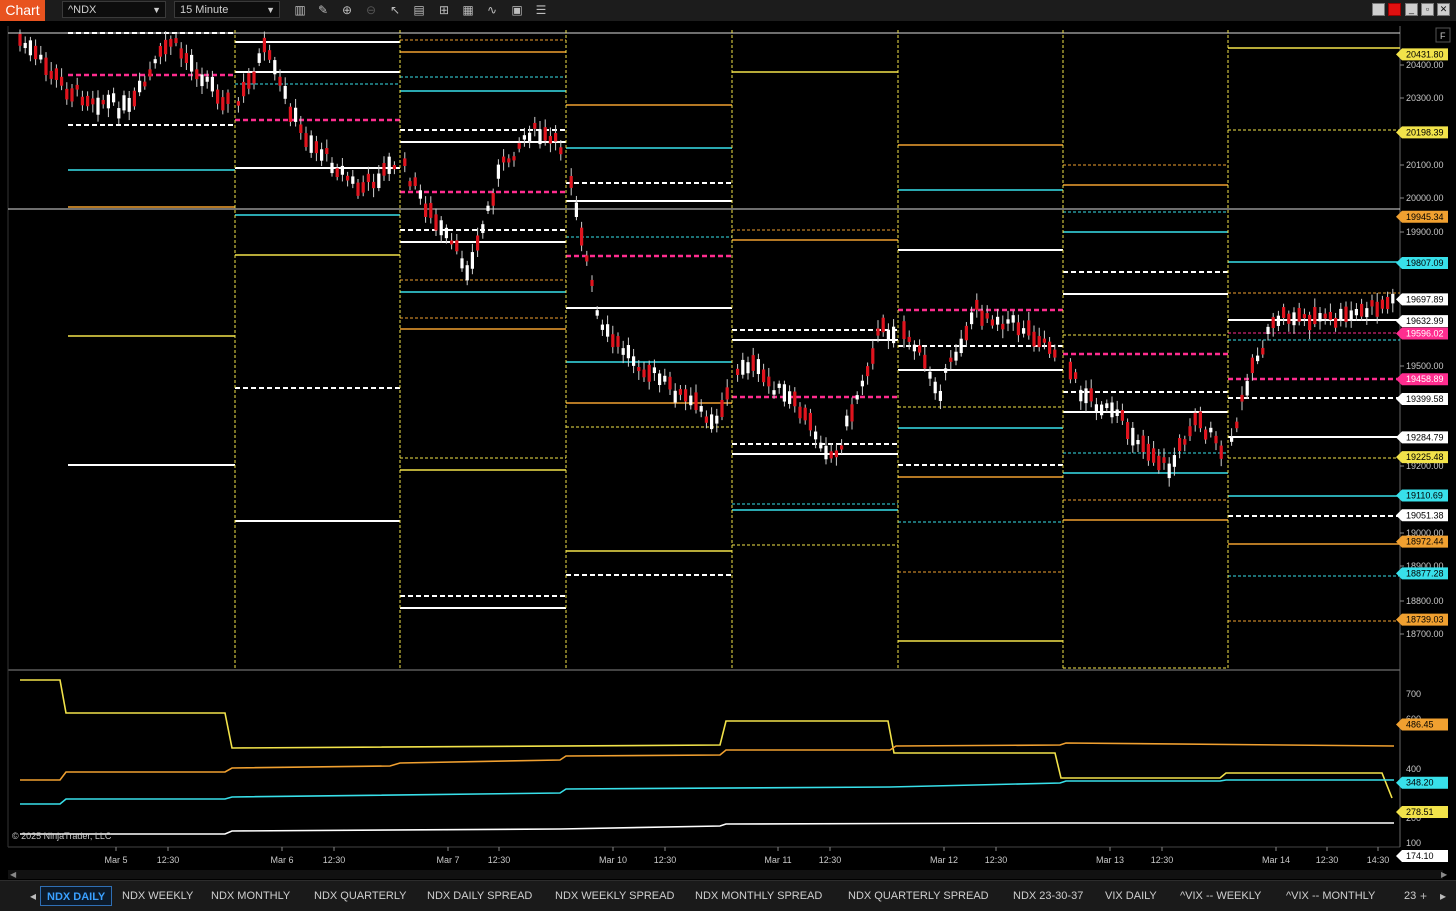 The image size is (1456, 911). I want to click on tab-vix-weekly: ^VIX -- WEEKLY, so click(1220, 896).